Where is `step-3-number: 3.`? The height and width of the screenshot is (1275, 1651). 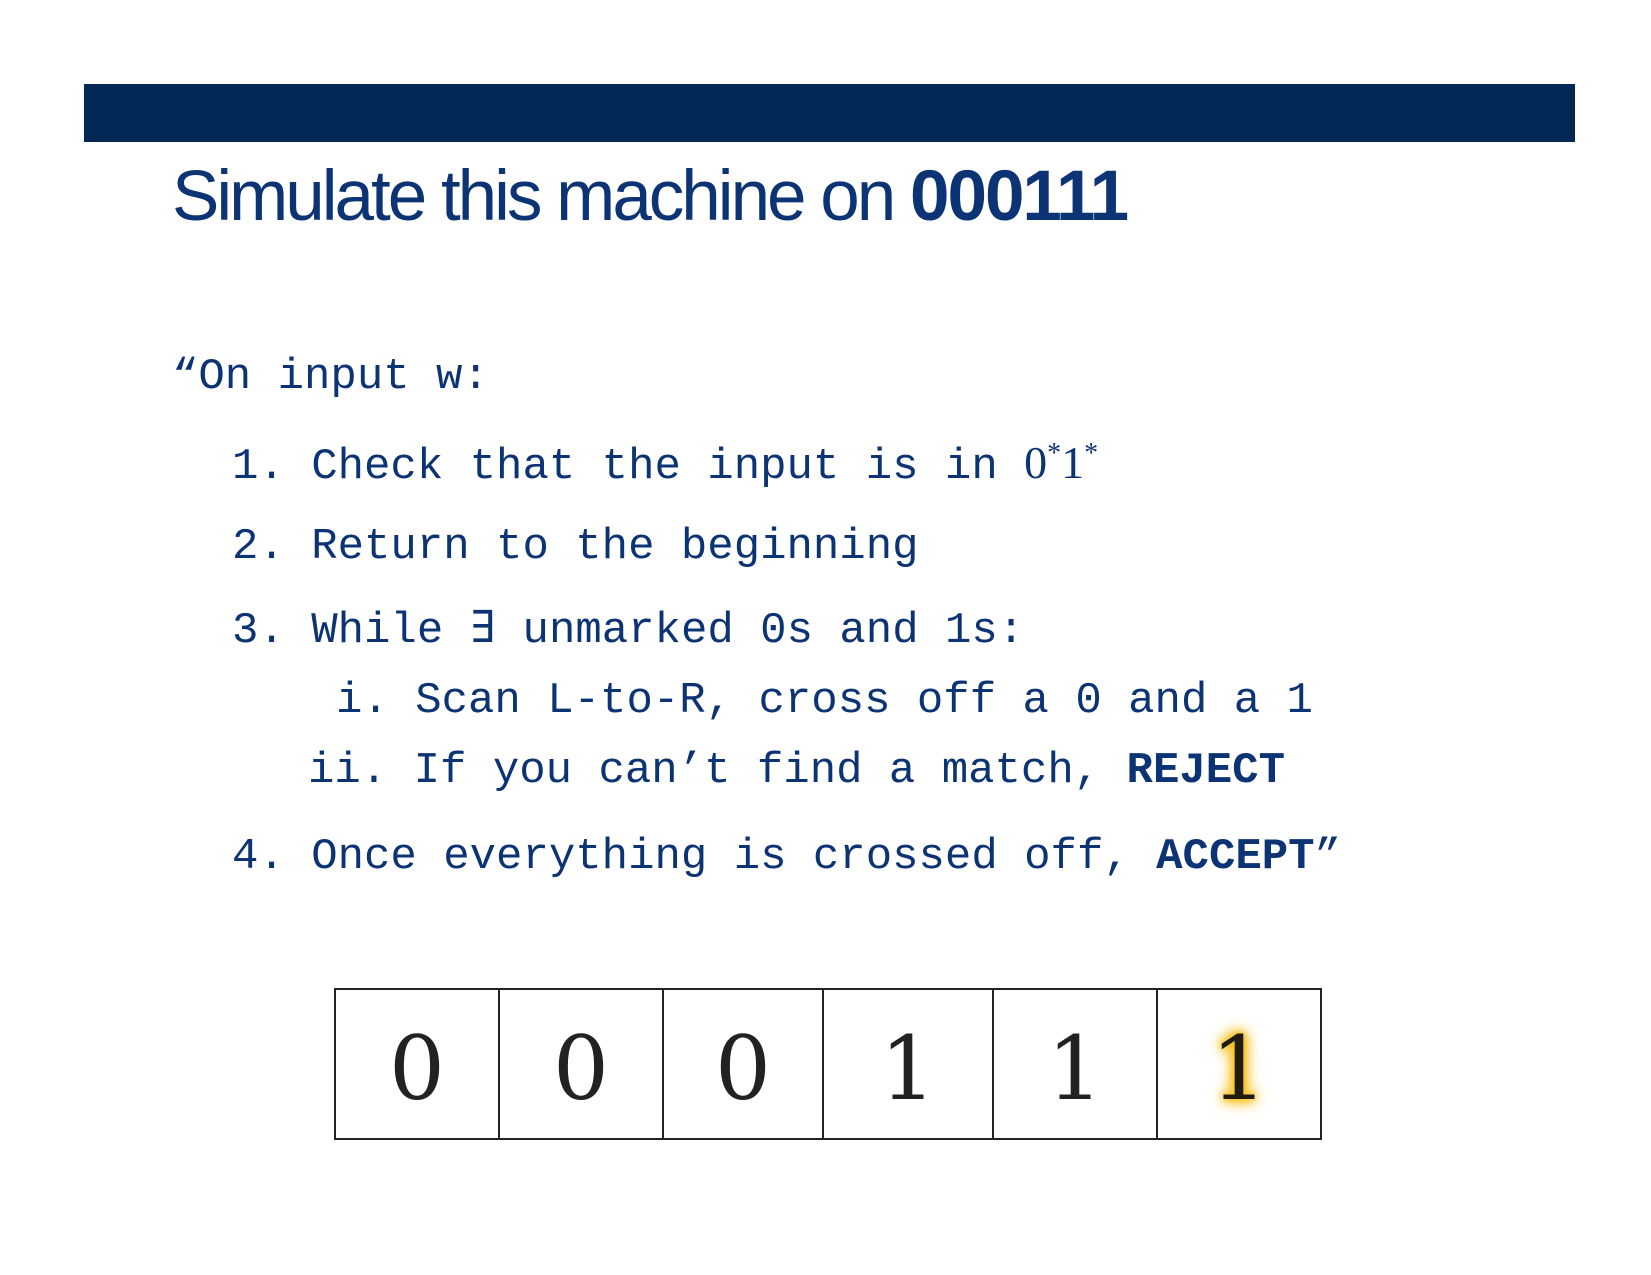 step-3-number: 3. is located at coordinates (258, 631).